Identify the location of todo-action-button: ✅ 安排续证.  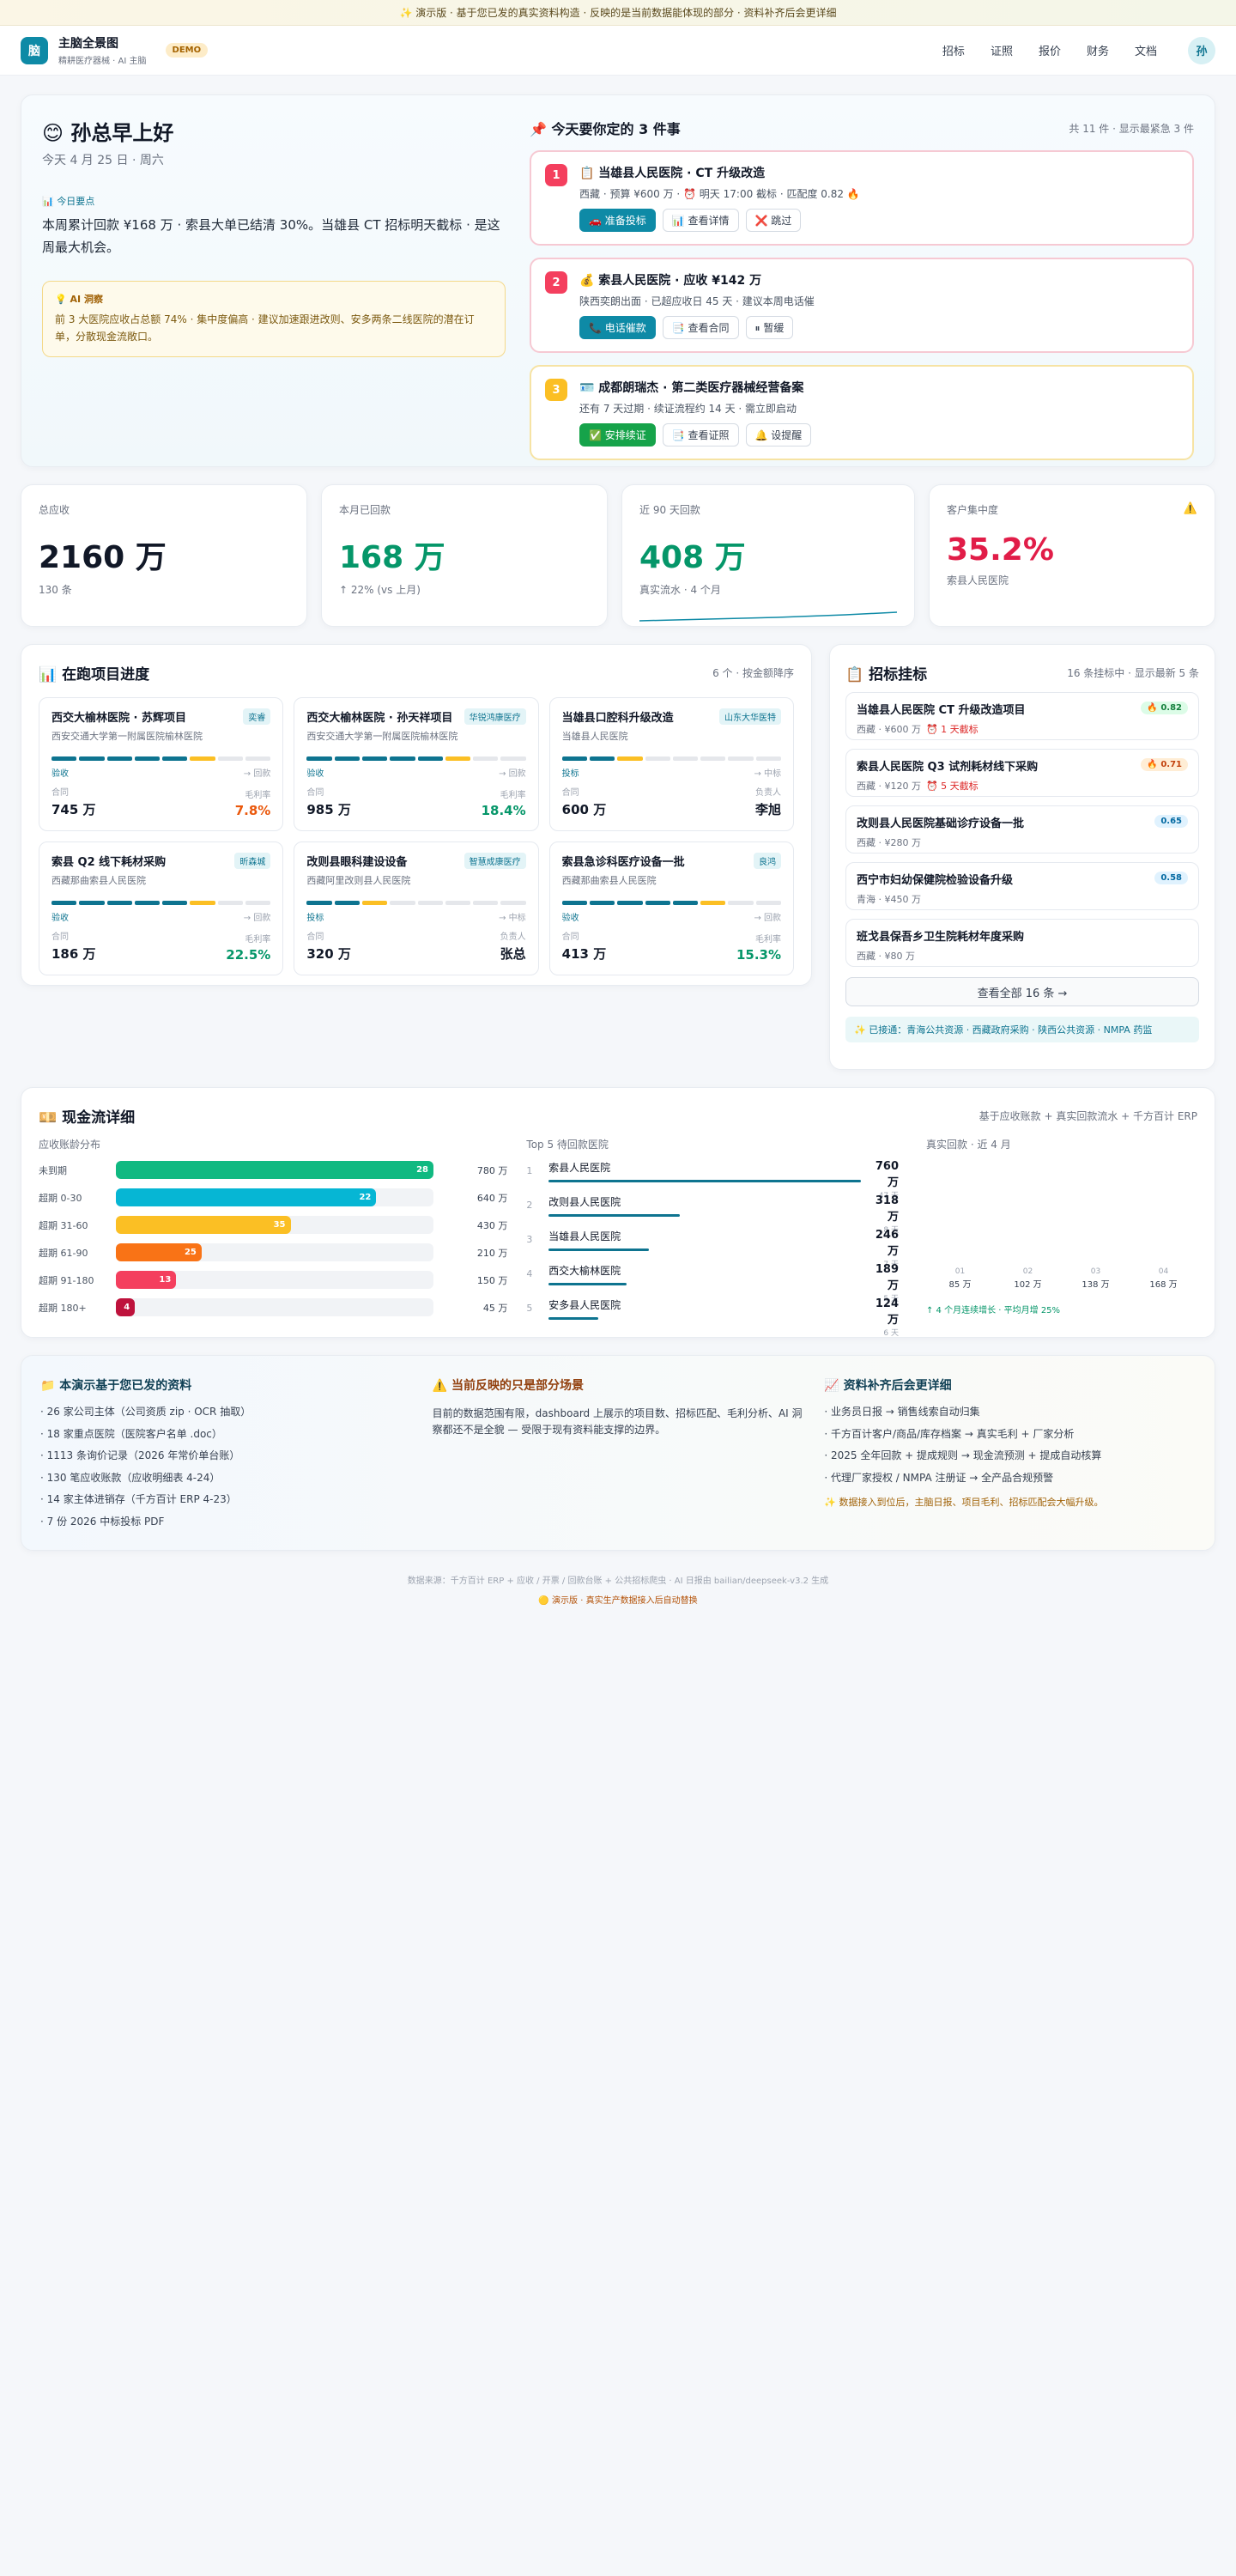
(617, 435).